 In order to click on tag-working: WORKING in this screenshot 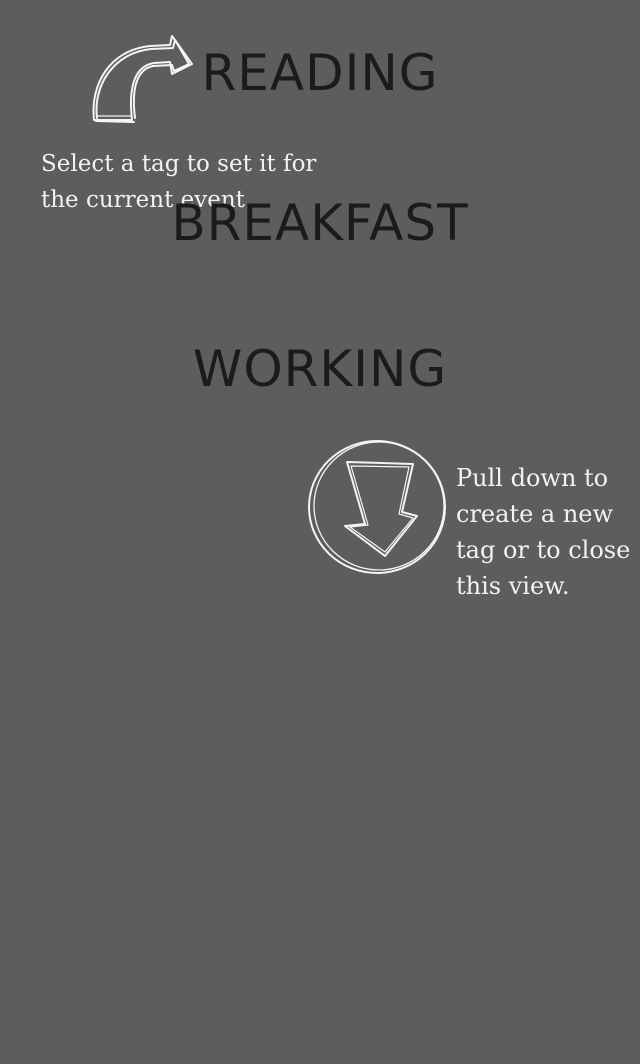, I will do `click(320, 369)`.